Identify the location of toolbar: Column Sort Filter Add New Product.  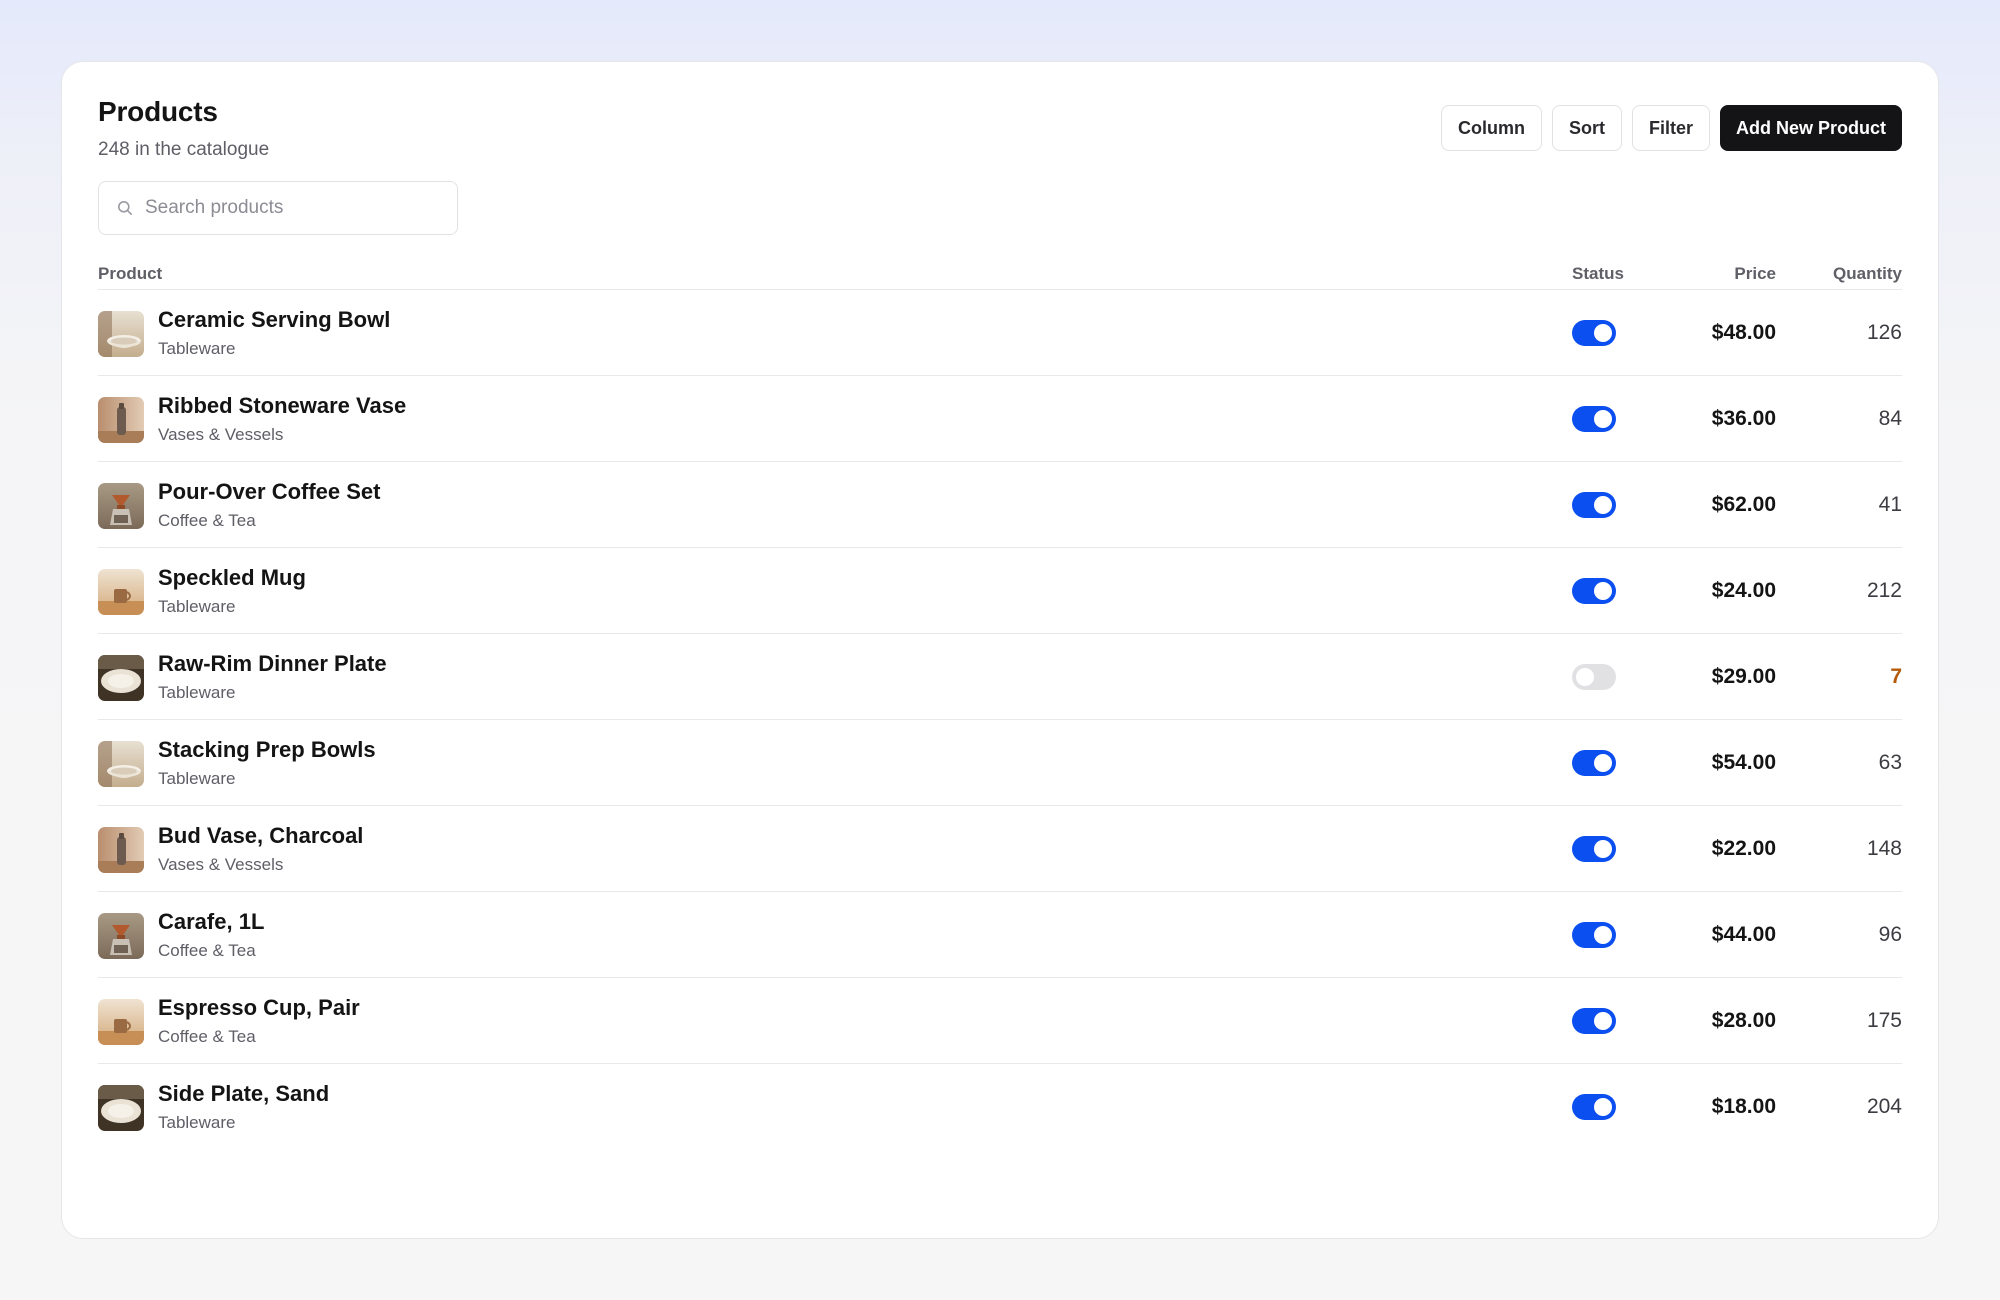
(1671, 128).